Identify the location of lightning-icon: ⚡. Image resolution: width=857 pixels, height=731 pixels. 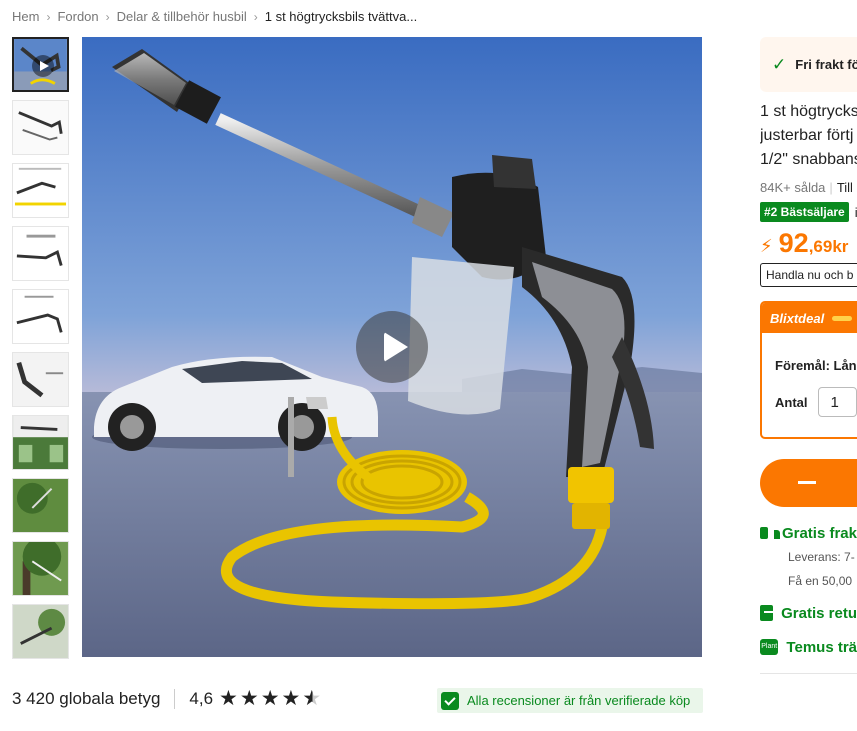
(766, 246).